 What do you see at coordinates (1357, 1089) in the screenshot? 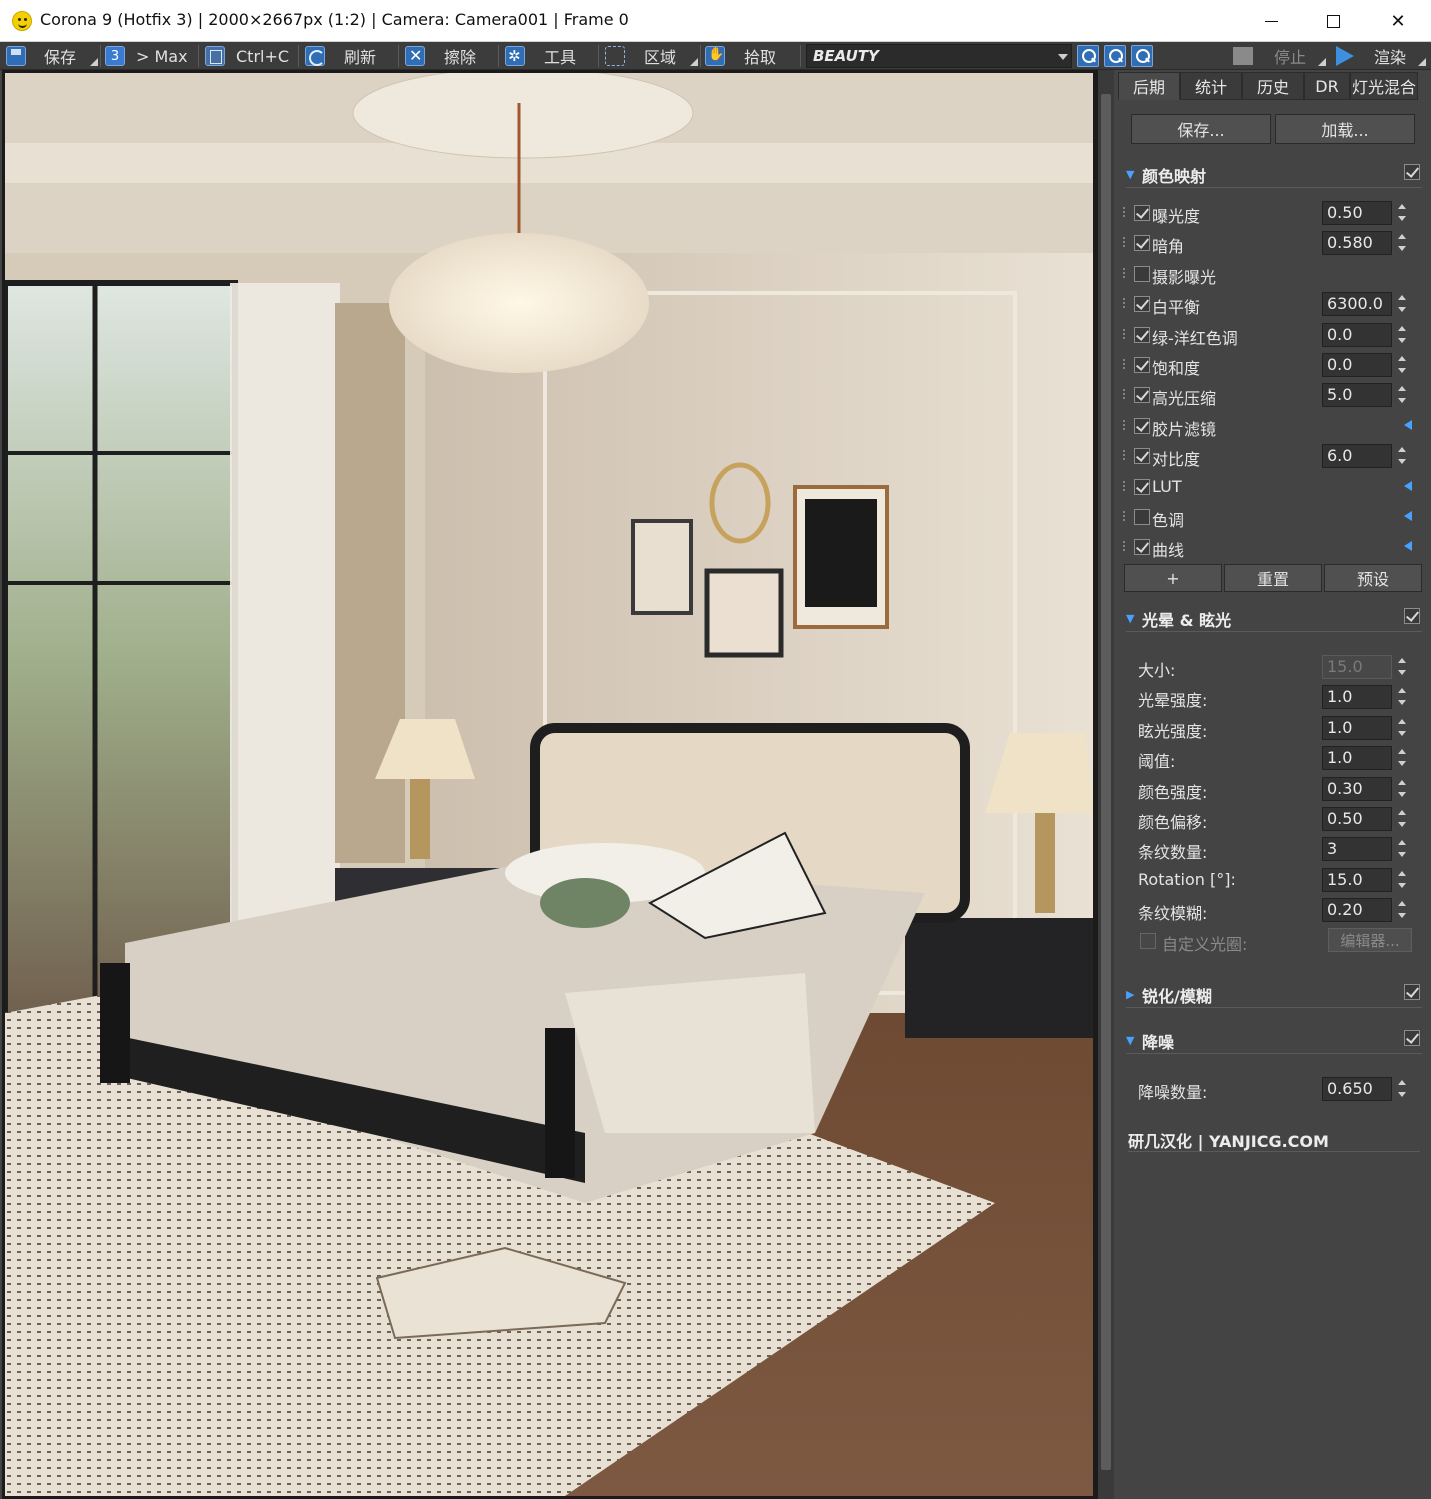
I see `denoise-amount-value: 0.650` at bounding box center [1357, 1089].